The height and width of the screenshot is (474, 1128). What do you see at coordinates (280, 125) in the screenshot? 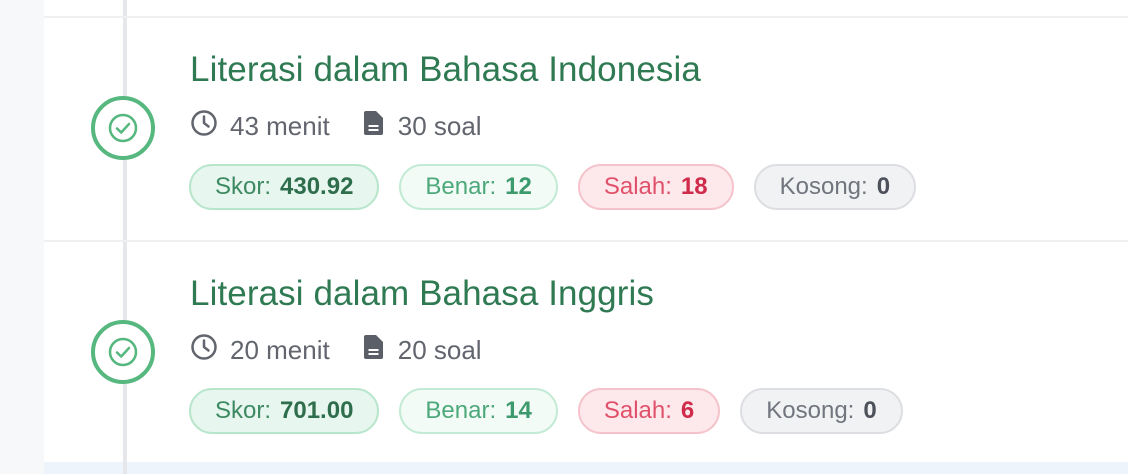
I see `duration-text: 43 menit` at bounding box center [280, 125].